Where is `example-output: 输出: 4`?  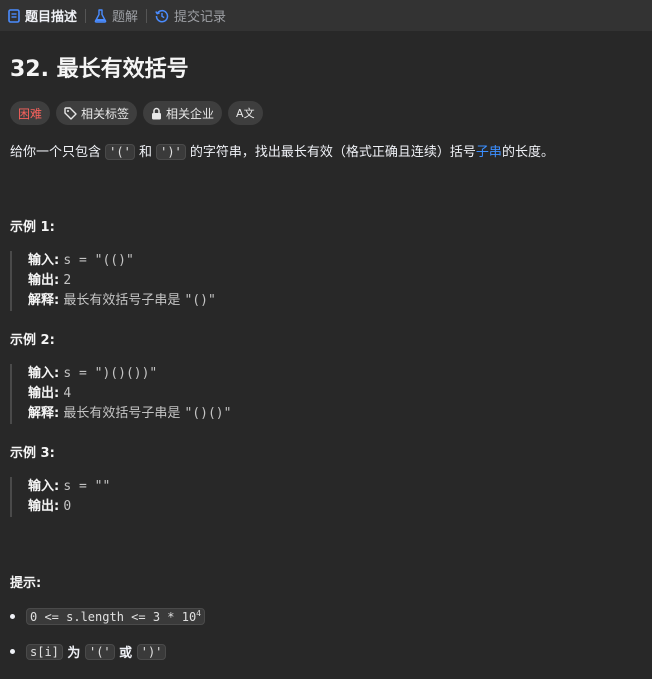
example-output: 输出: 4 is located at coordinates (129, 394).